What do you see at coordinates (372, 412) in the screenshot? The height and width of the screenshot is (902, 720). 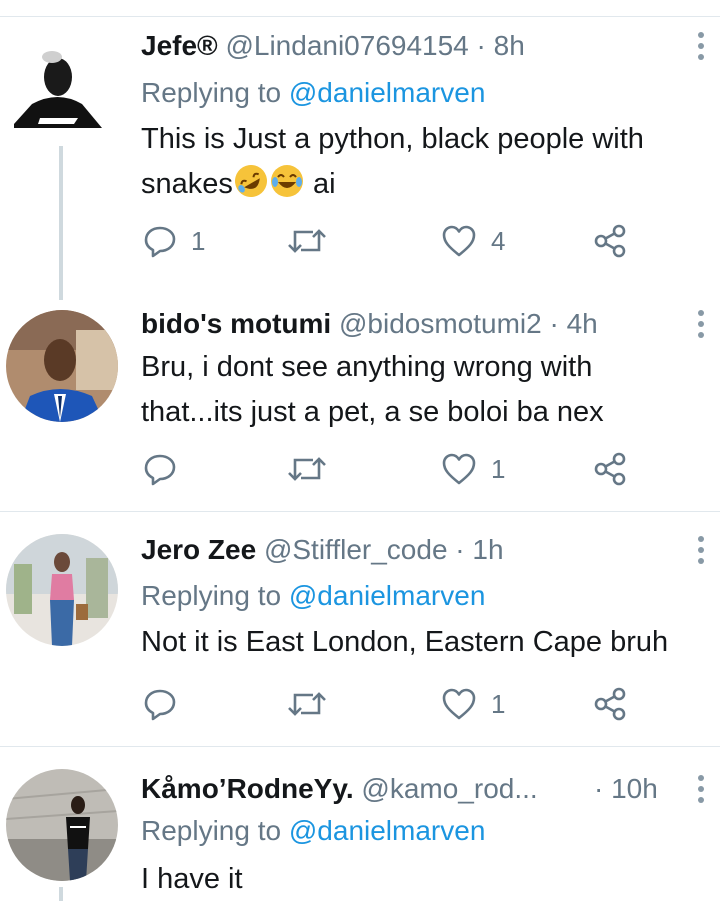 I see `tweet-text-line: that...its just a pet, a se boloi ba nex` at bounding box center [372, 412].